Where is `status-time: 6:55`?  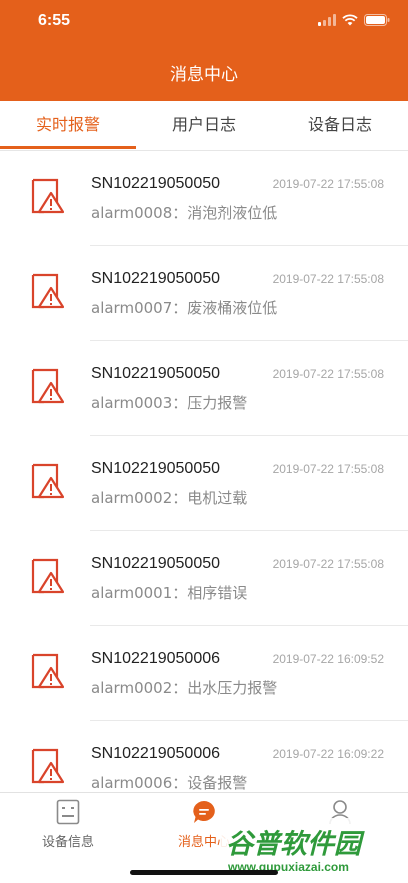
status-time: 6:55 is located at coordinates (54, 20).